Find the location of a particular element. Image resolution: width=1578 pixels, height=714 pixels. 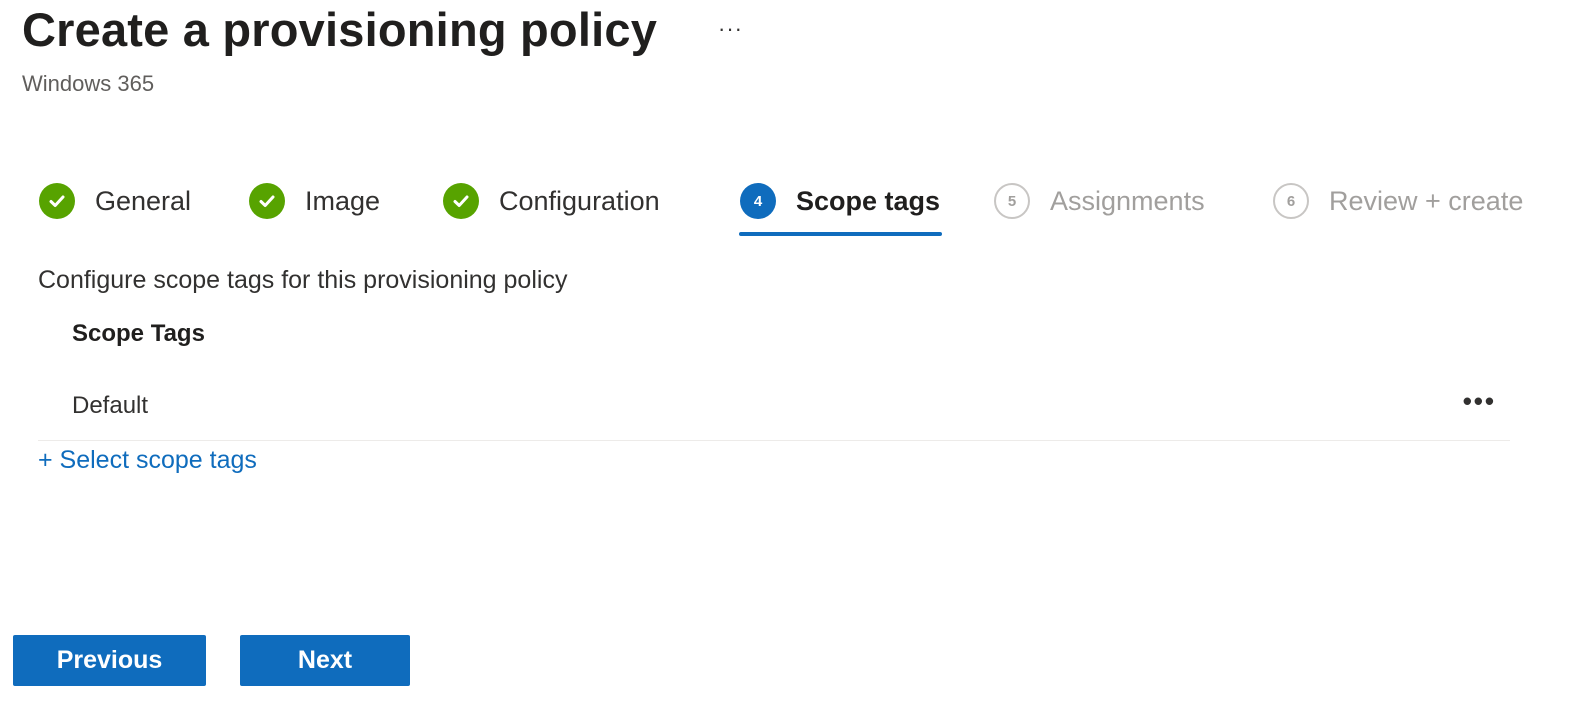

step-number-icon: 5 is located at coordinates (1012, 201).